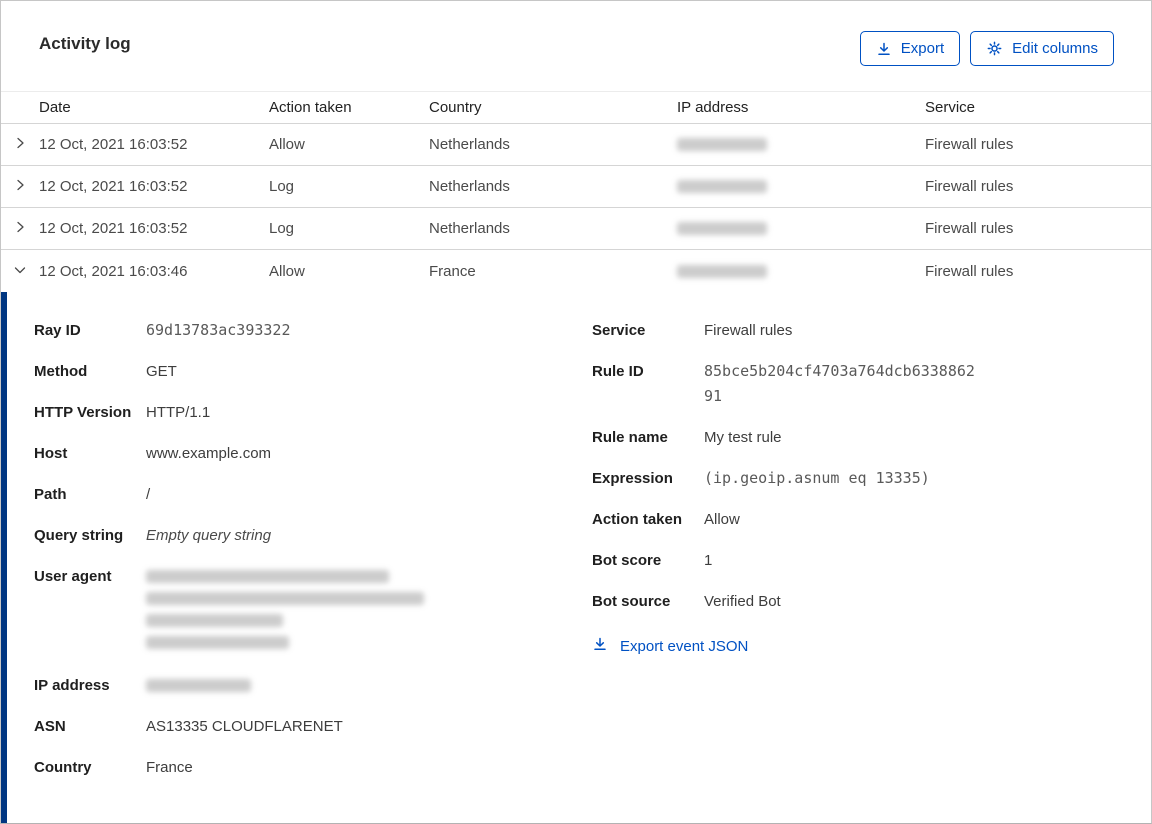 The width and height of the screenshot is (1152, 824). Describe the element at coordinates (708, 560) in the screenshot. I see `field-value: 1` at that location.